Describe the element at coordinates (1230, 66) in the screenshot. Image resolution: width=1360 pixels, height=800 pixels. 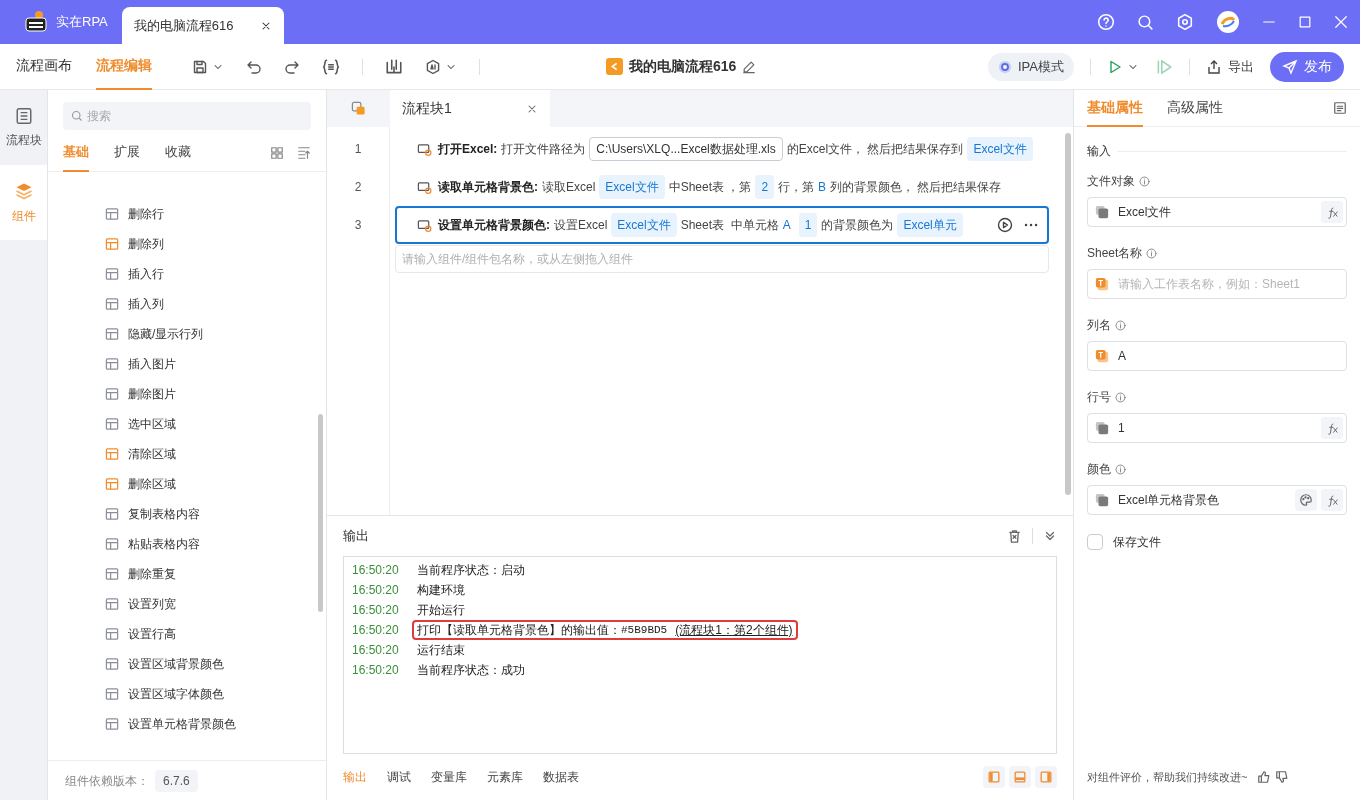
I see `export-button: 导出` at that location.